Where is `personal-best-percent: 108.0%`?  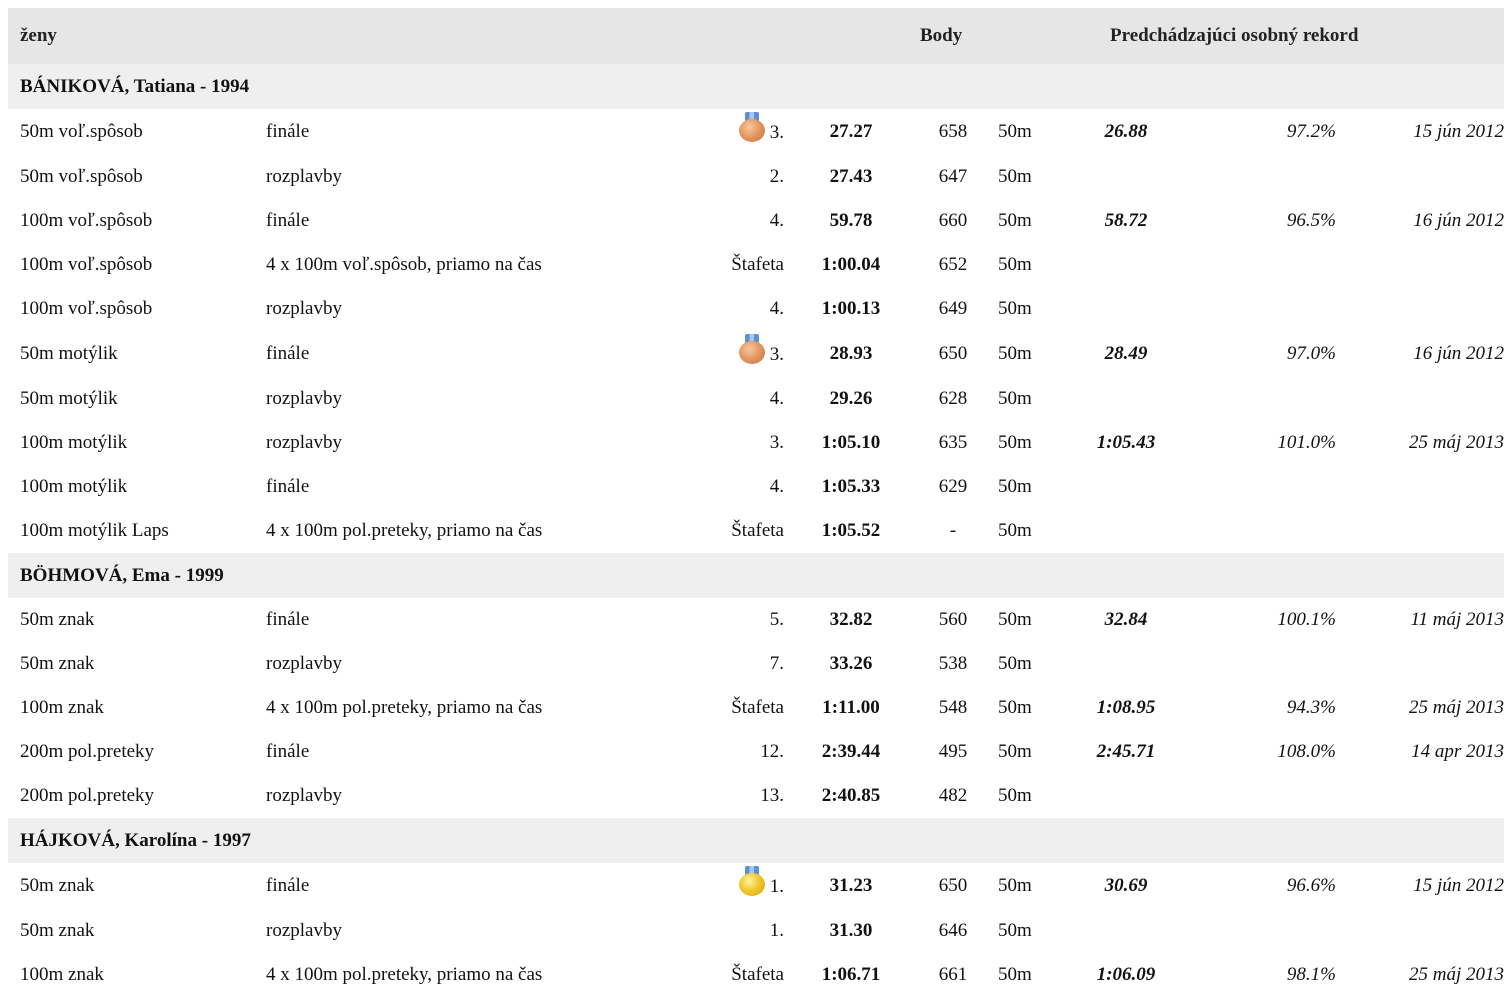
personal-best-percent: 108.0% is located at coordinates (1306, 751).